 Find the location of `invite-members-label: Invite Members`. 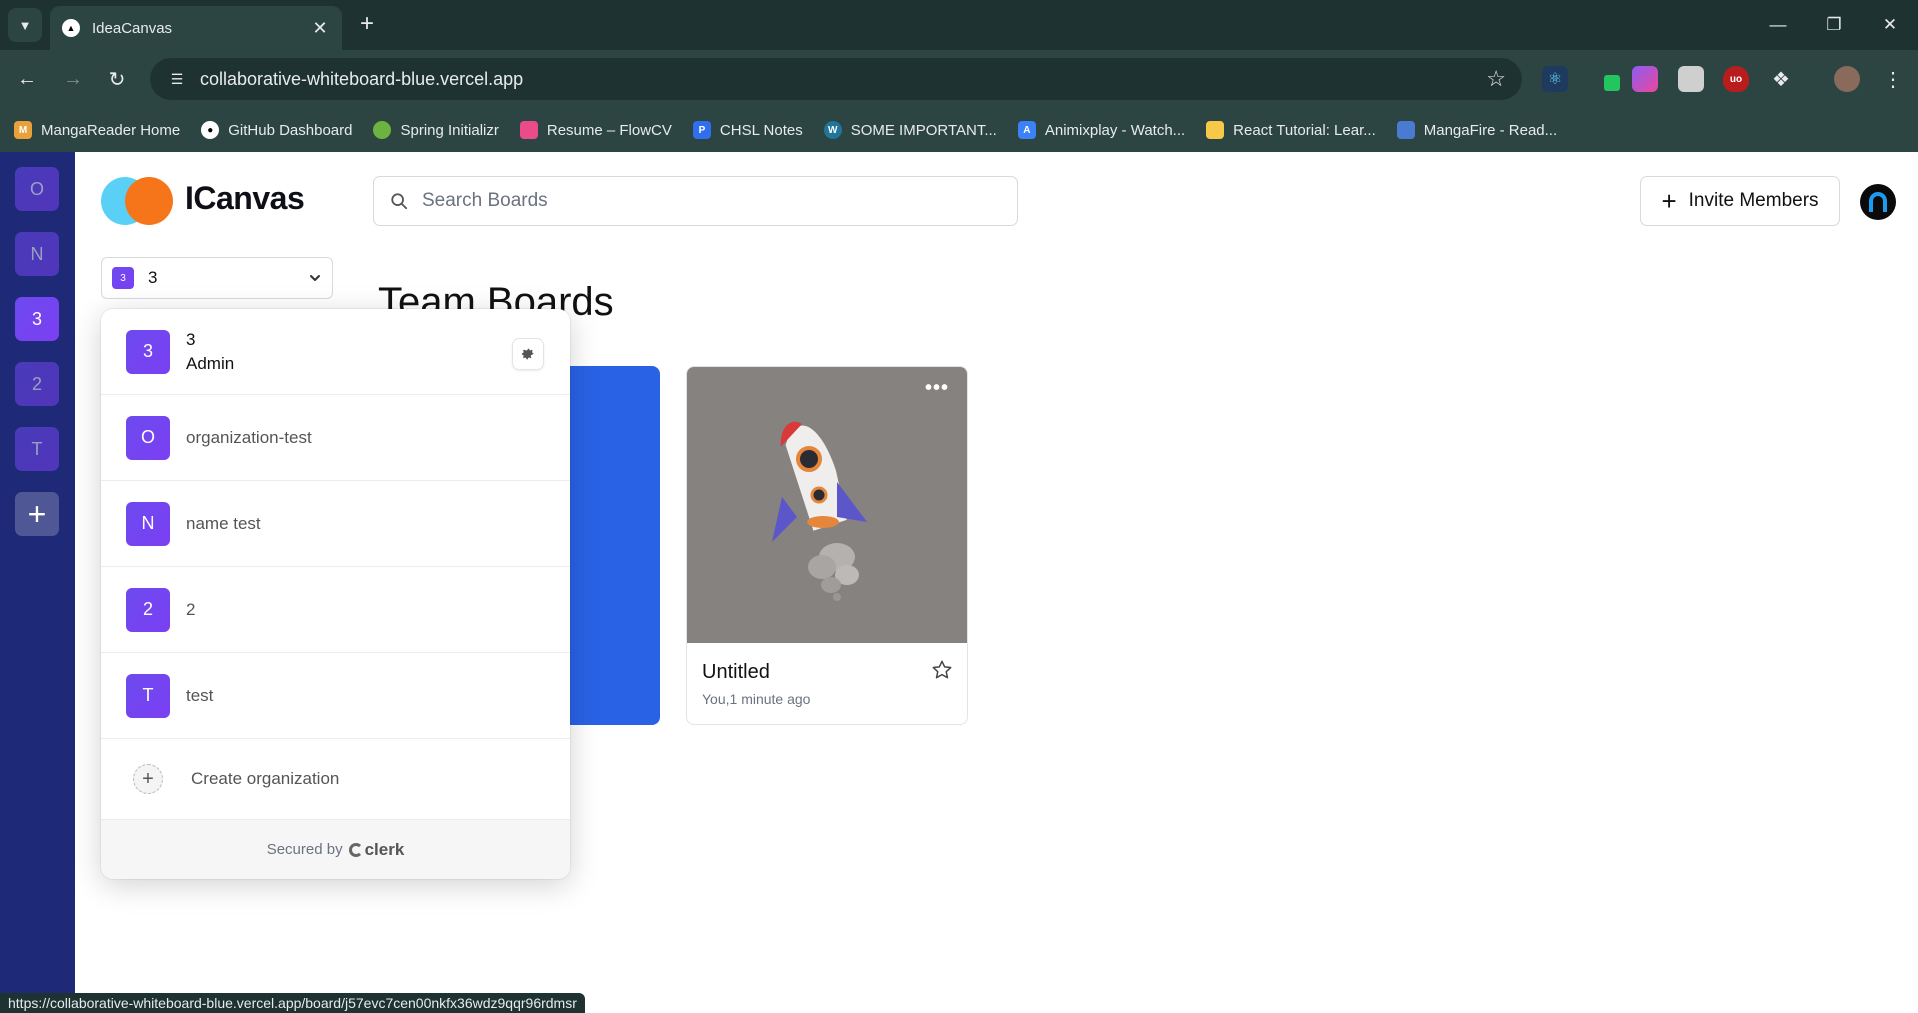

invite-members-label: Invite Members is located at coordinates (1753, 200).